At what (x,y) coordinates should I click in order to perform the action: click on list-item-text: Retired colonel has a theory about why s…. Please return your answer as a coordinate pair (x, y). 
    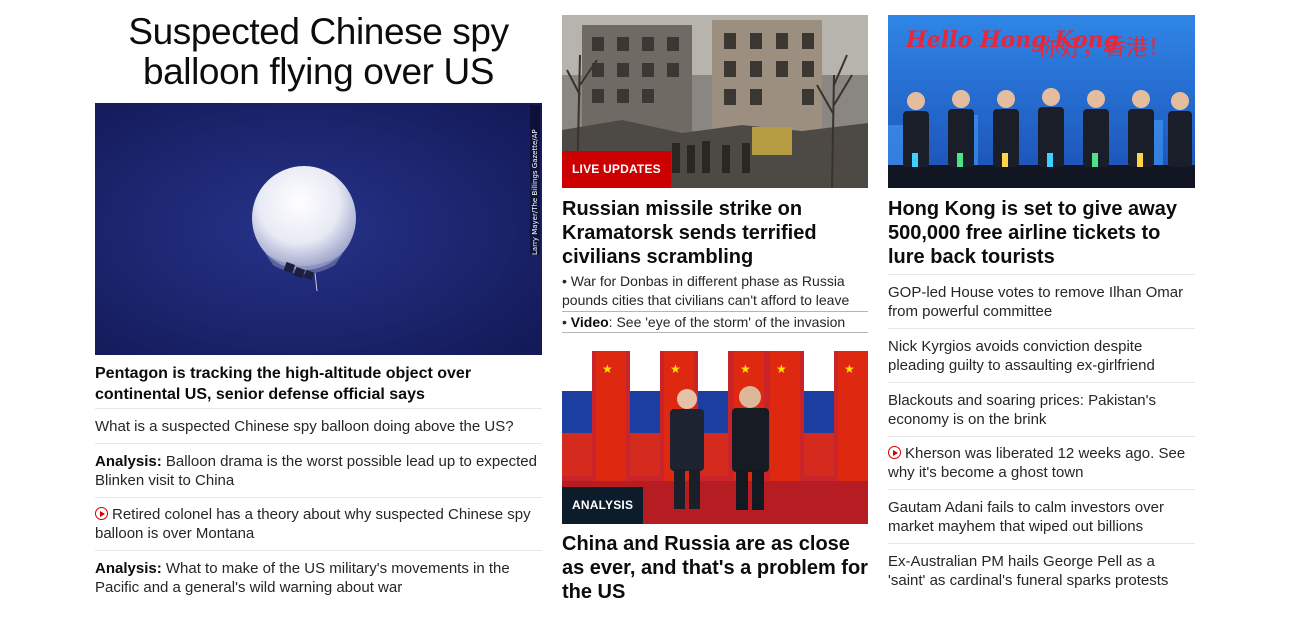
    Looking at the image, I should click on (313, 524).